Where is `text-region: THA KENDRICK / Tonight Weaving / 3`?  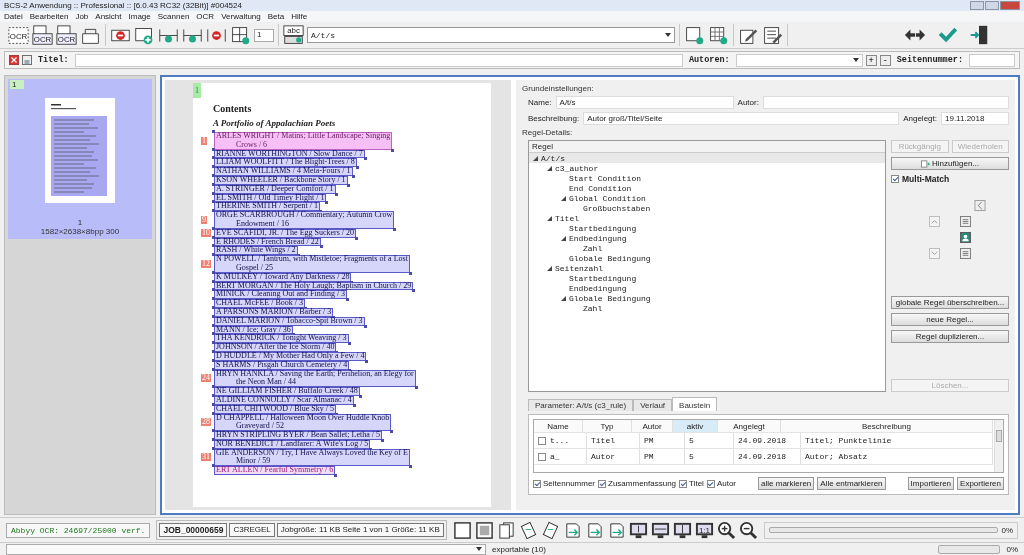
text-region: THA KENDRICK / Tonight Weaving / 3 is located at coordinates (281, 339).